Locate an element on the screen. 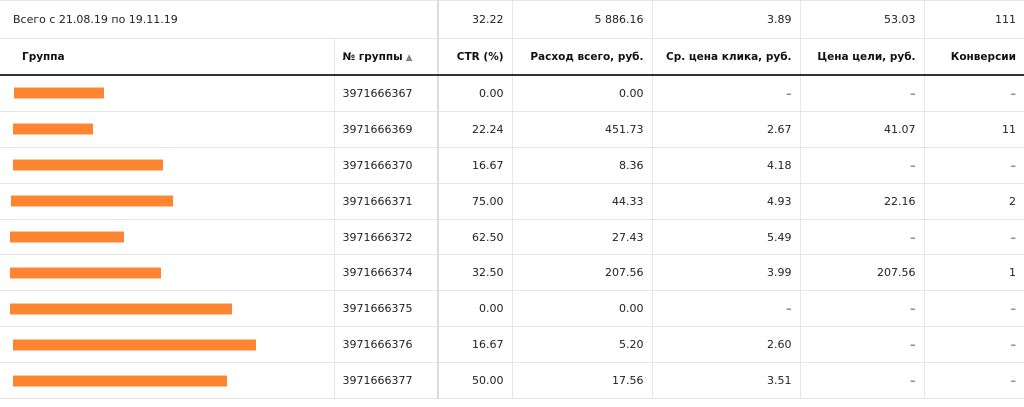  header-goal-cost: Цена цели, руб. is located at coordinates (862, 57).